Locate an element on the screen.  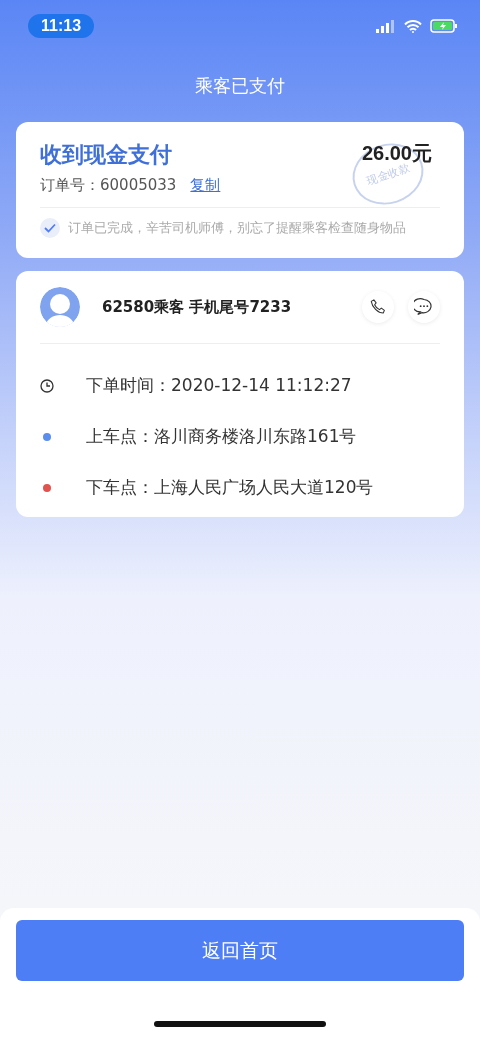
completion-notice: 订单已完成，辛苦司机师傅，别忘了提醒乘客检查随身物品 is located at coordinates (237, 228).